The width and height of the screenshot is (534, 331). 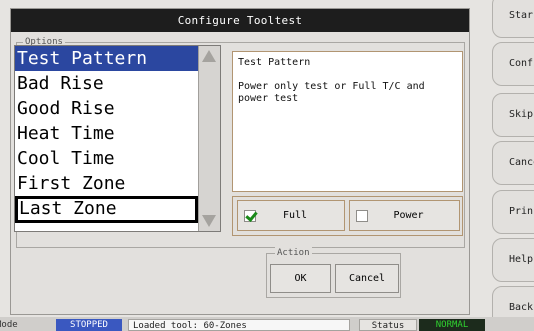 I want to click on action-legend: Action, so click(x=293, y=253).